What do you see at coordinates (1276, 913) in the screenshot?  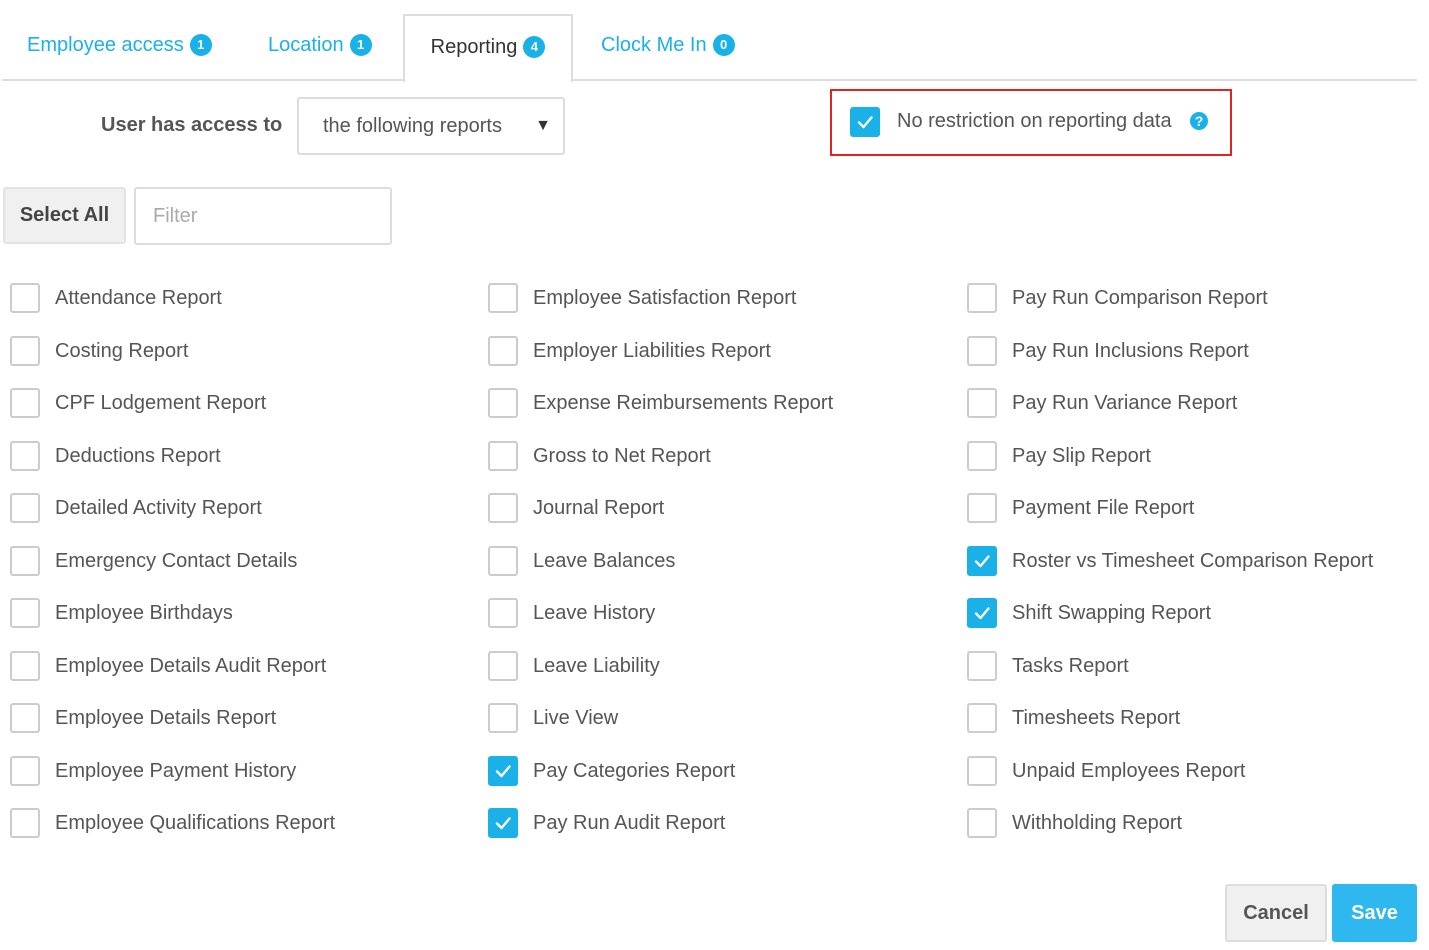 I see `cancel-button: Cancel` at bounding box center [1276, 913].